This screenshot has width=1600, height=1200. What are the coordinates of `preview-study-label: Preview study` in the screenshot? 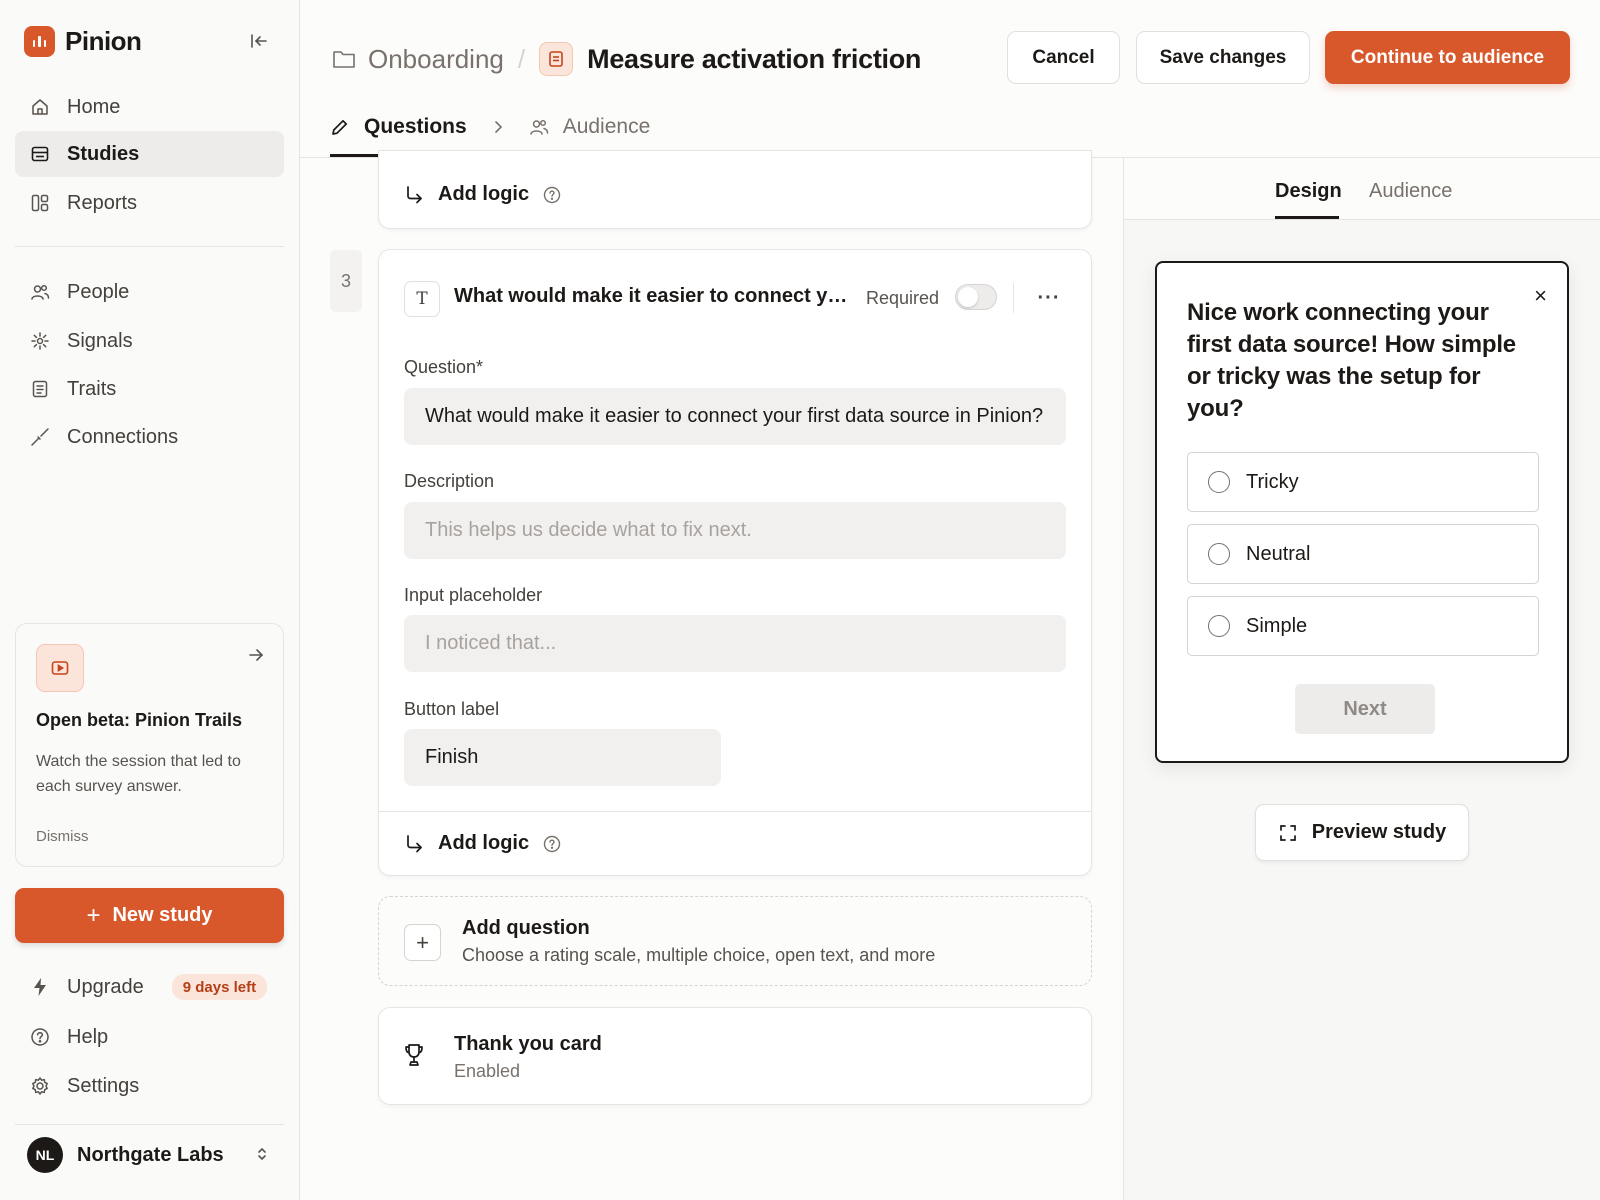 It's located at (1379, 832).